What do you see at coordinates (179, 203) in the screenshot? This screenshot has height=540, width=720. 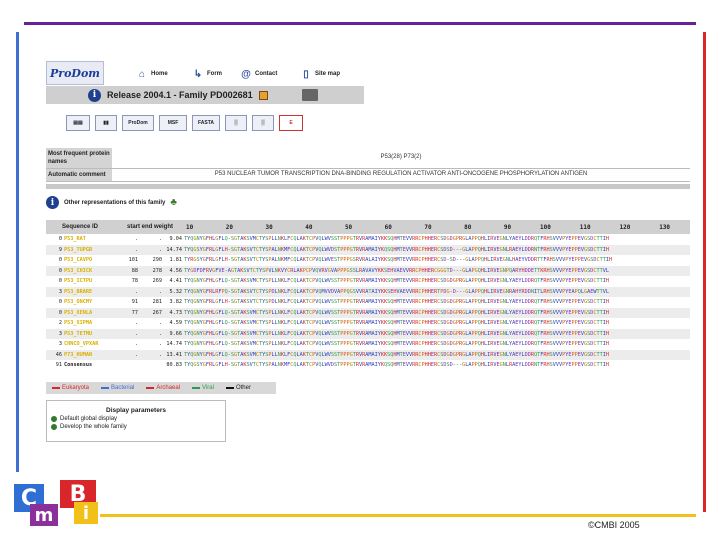 I see `tree-icon: ♣` at bounding box center [179, 203].